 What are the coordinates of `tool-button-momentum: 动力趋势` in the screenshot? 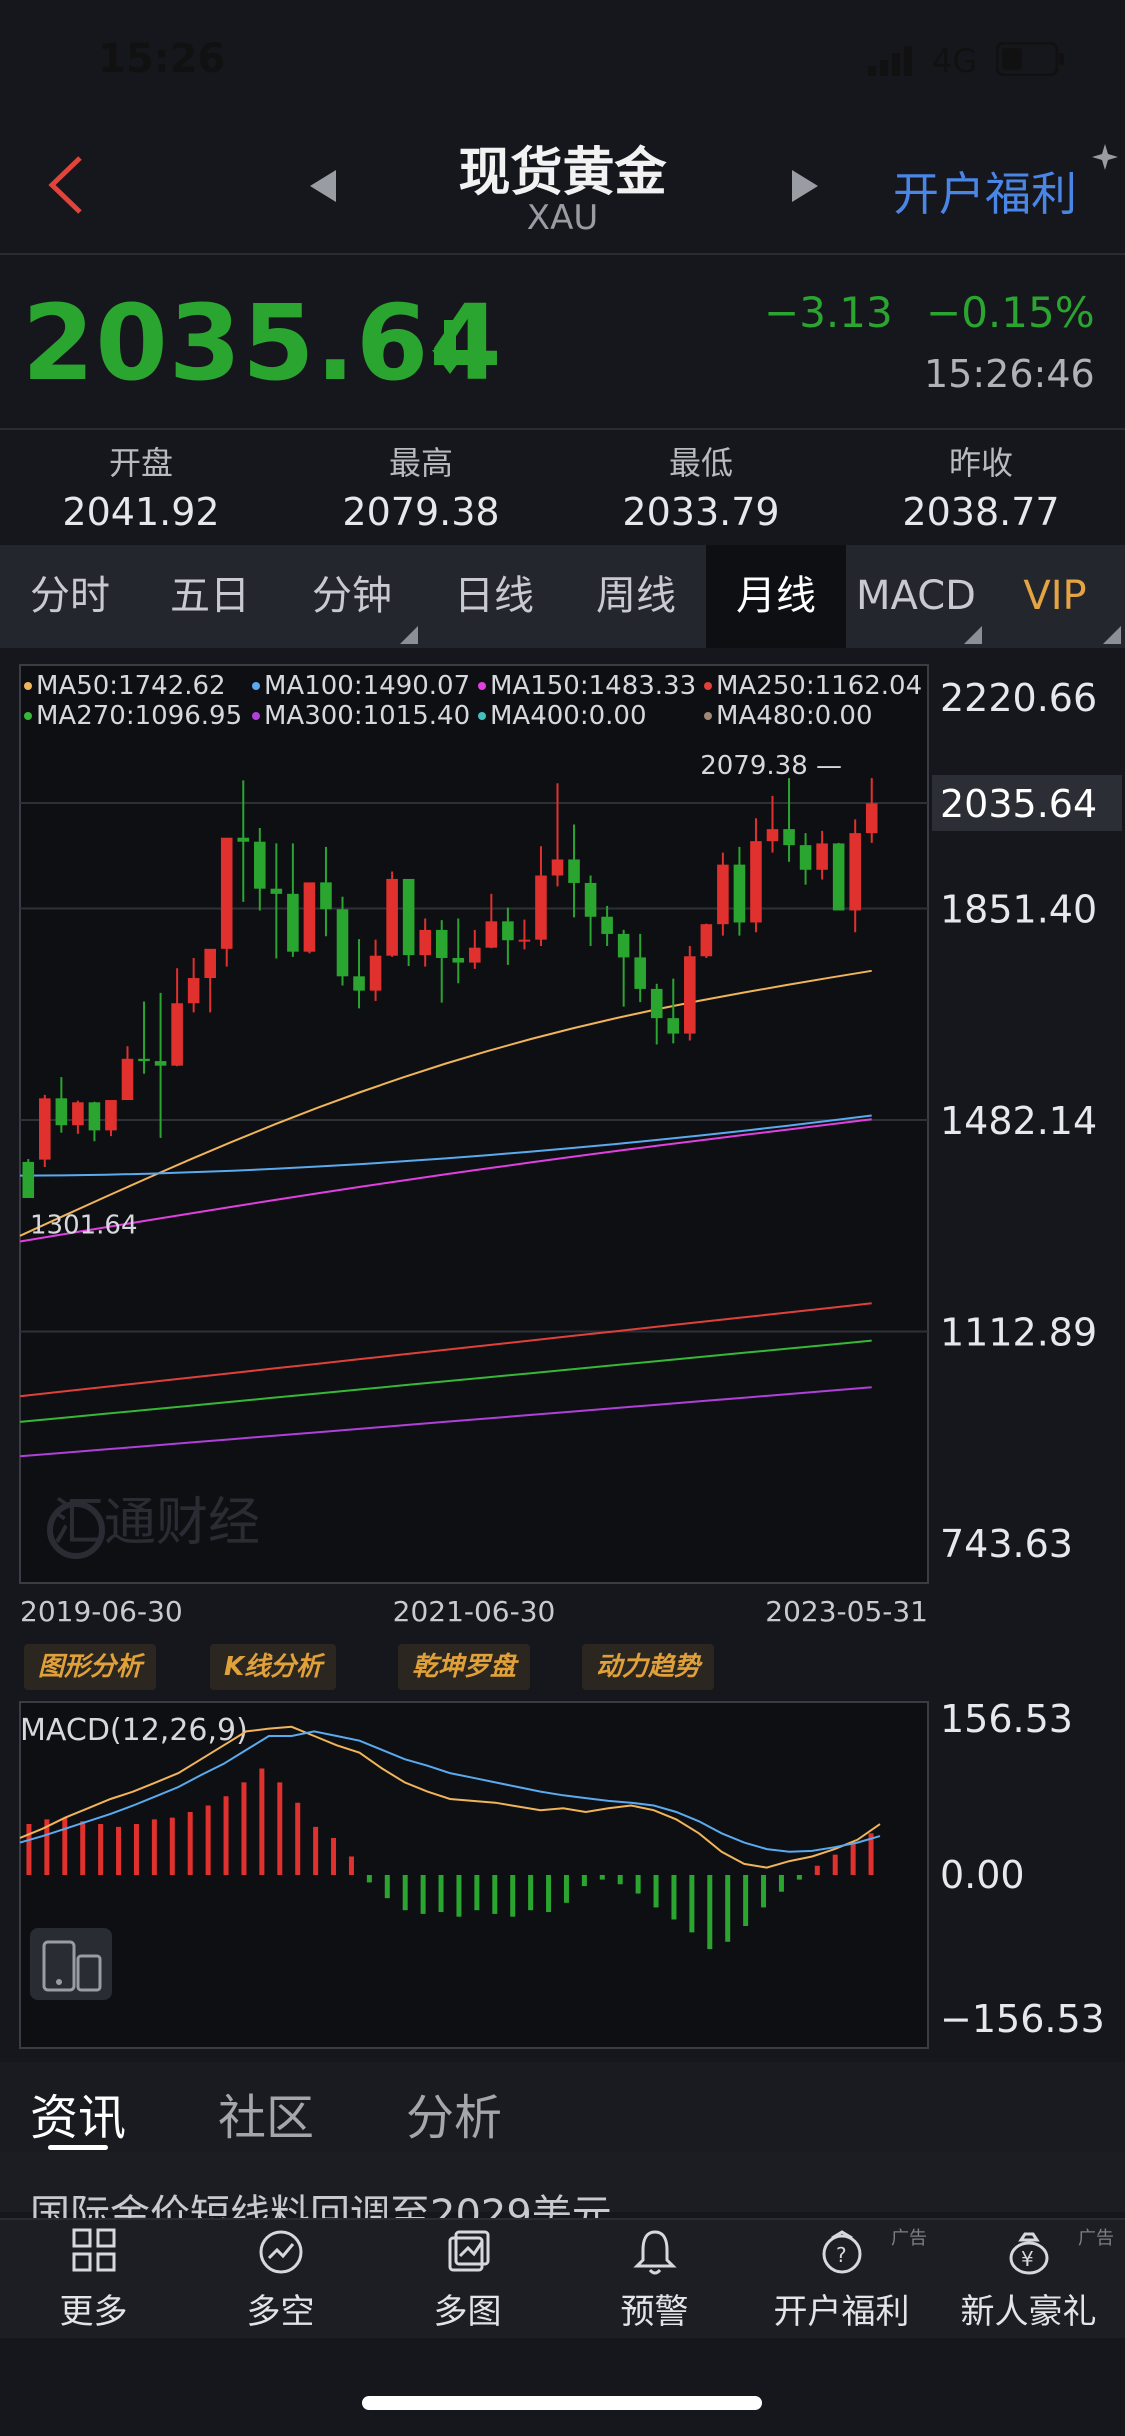 It's located at (648, 1667).